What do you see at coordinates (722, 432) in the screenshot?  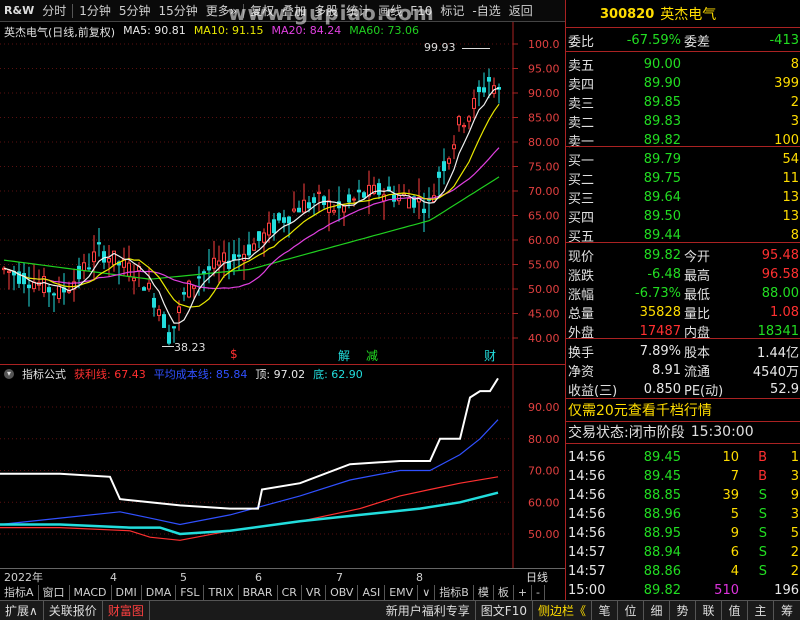 I see `trade-state-time: 15:30:00` at bounding box center [722, 432].